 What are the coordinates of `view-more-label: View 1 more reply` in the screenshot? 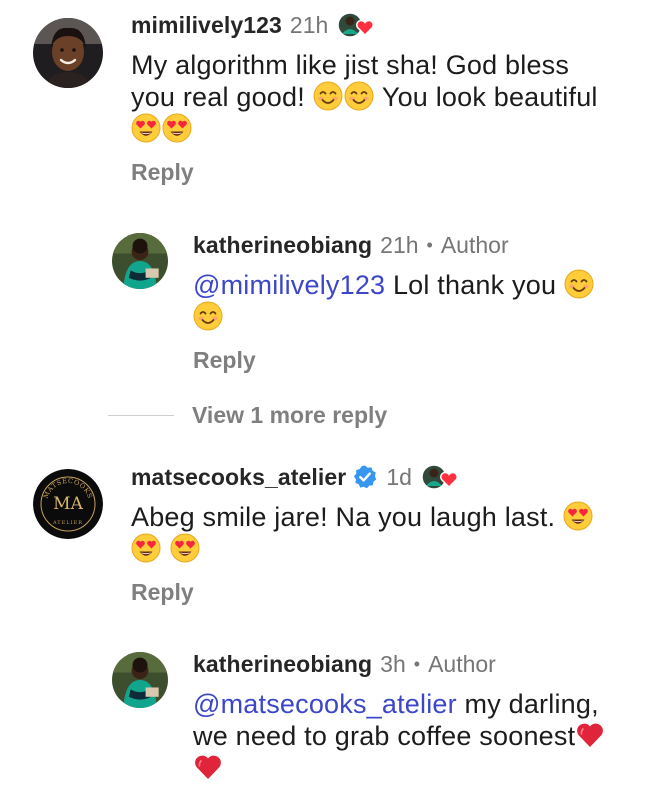 It's located at (290, 415).